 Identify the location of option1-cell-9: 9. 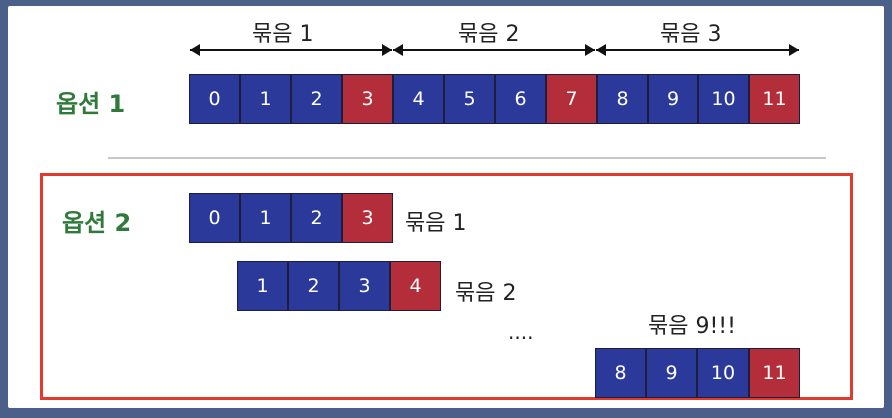
(673, 99).